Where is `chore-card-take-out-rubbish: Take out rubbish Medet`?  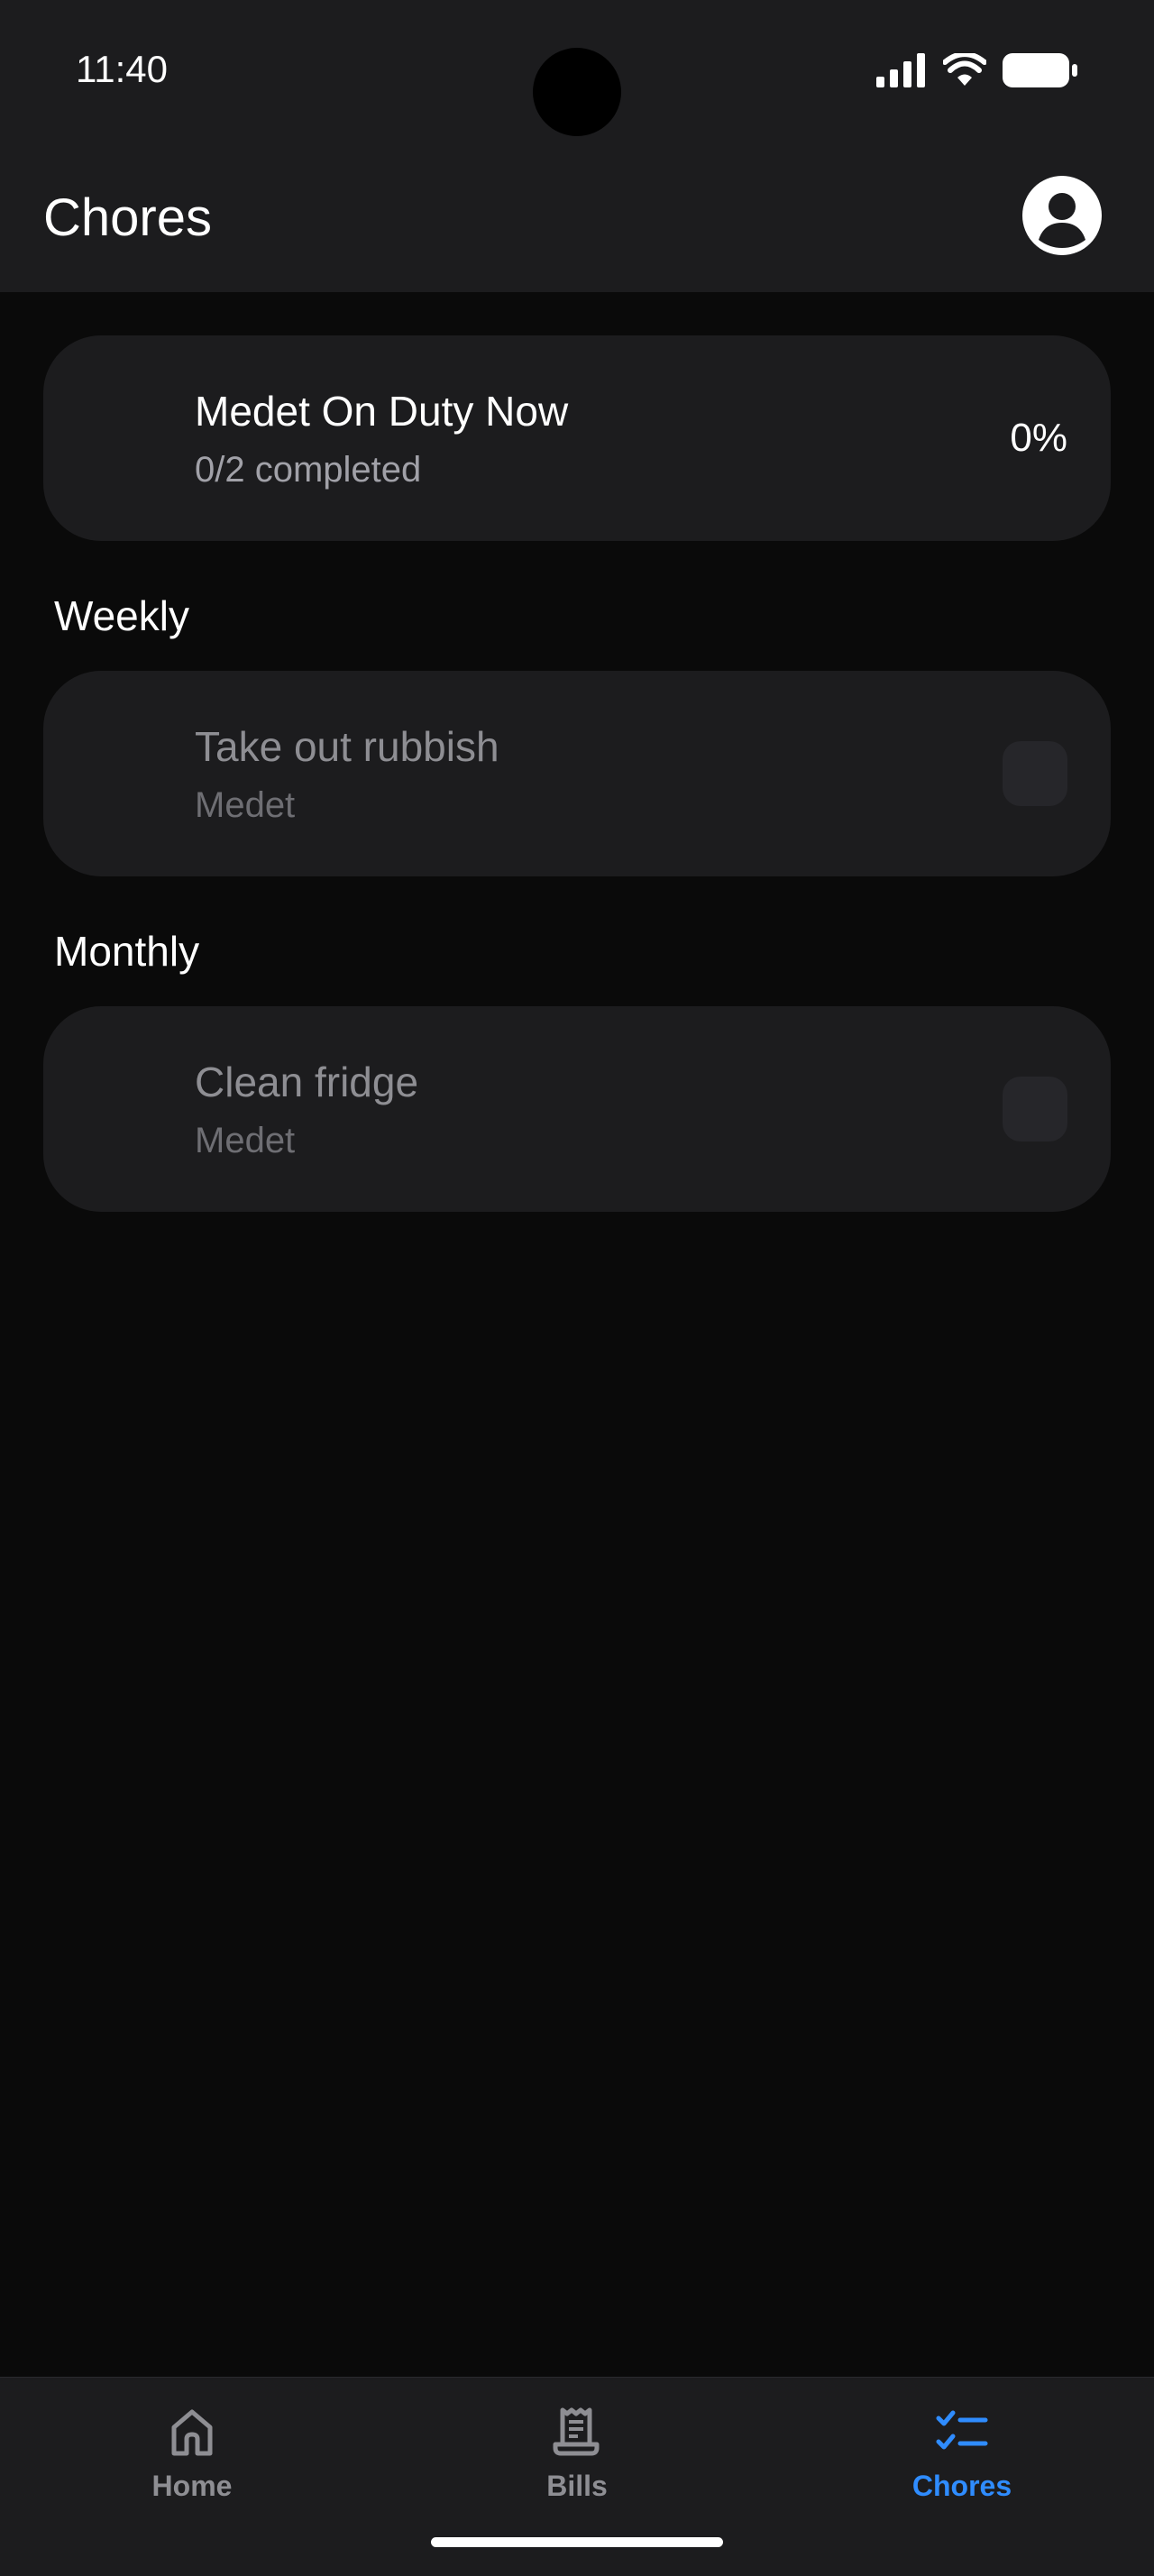 chore-card-take-out-rubbish: Take out rubbish Medet is located at coordinates (577, 773).